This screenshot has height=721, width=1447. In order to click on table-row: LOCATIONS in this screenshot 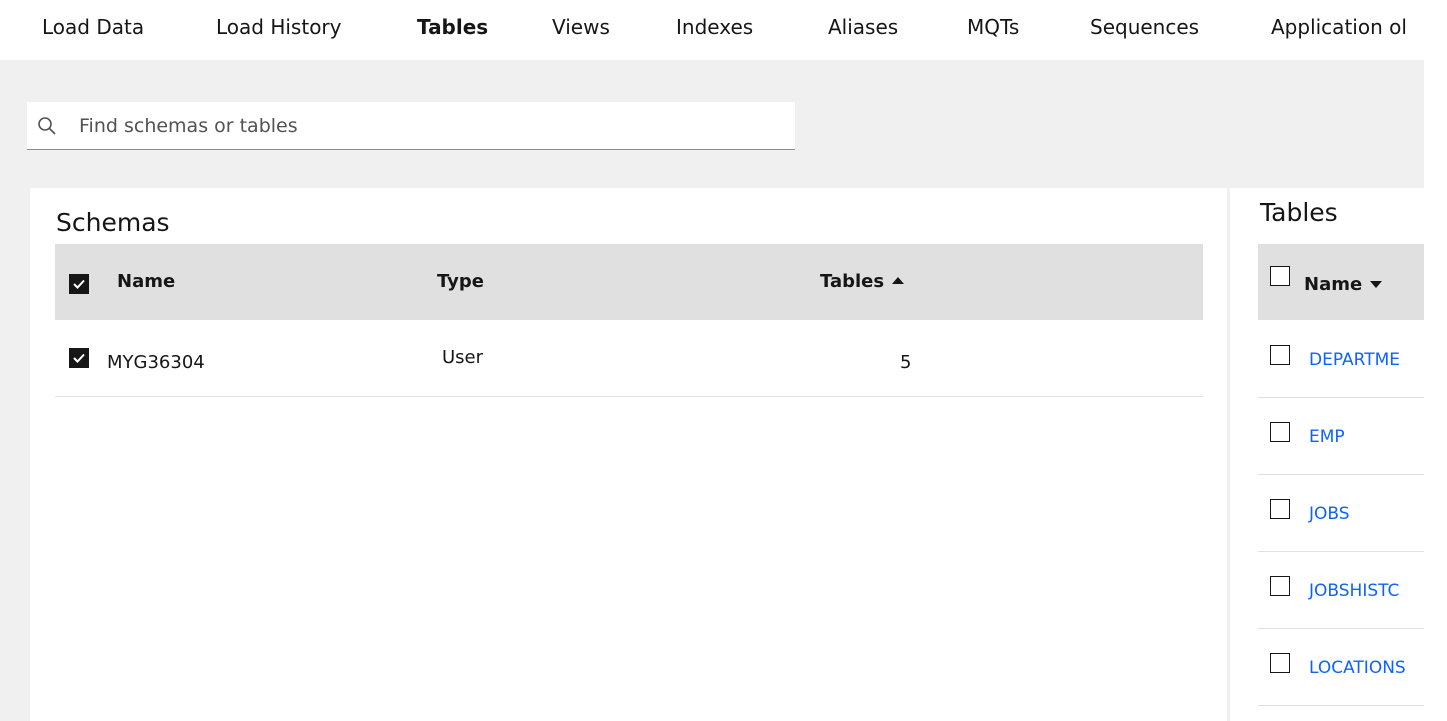, I will do `click(1341, 667)`.